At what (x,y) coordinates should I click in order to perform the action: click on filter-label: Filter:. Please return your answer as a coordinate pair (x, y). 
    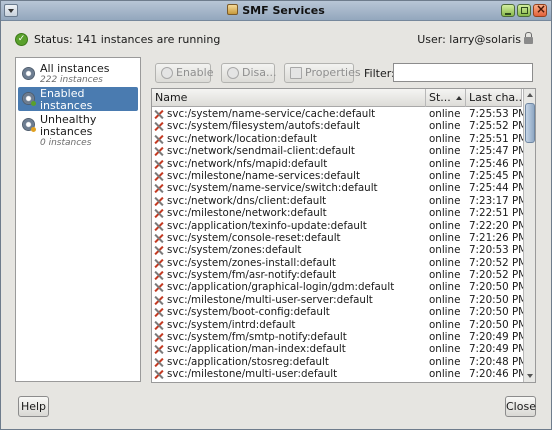
    Looking at the image, I should click on (379, 73).